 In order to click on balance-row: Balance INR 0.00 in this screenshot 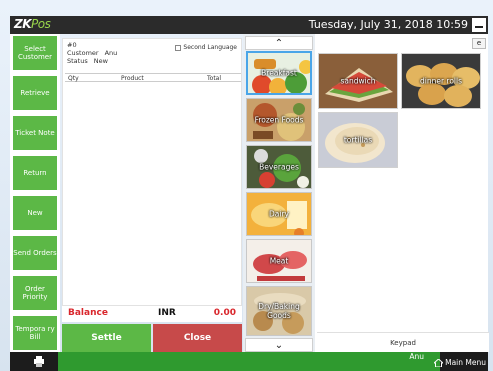, I will do `click(152, 314)`.